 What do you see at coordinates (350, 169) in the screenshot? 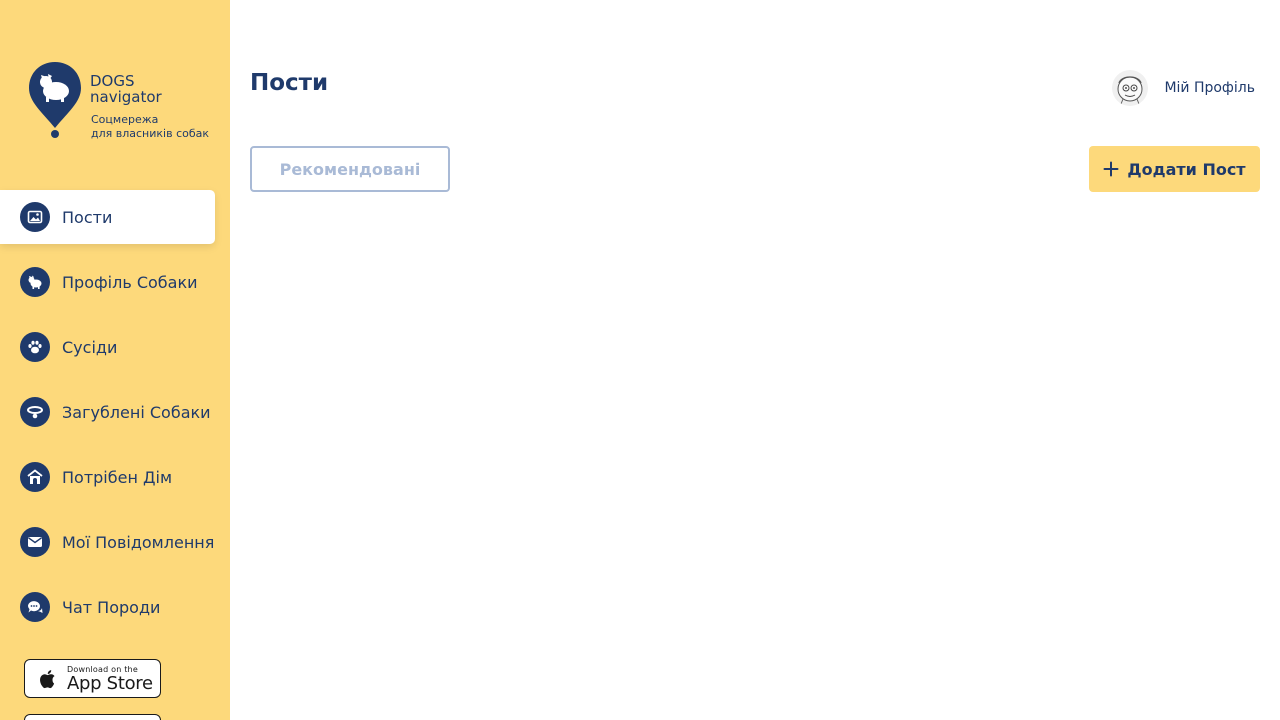
I see `recommended-filter-button: Рекомендовані` at bounding box center [350, 169].